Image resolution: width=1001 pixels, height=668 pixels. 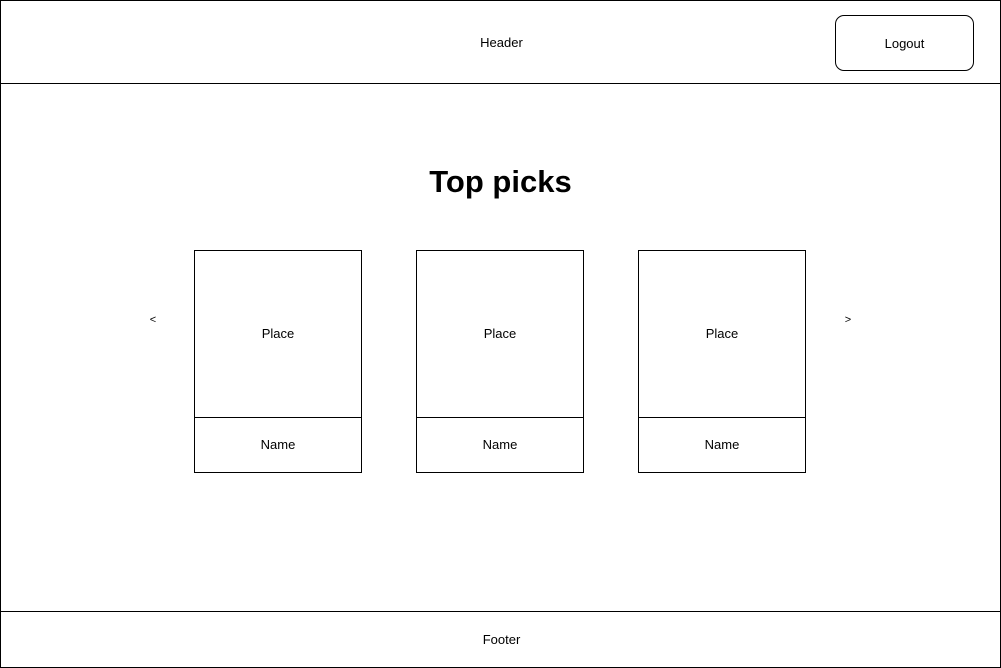 What do you see at coordinates (153, 320) in the screenshot?
I see `carousel-prev-button: <` at bounding box center [153, 320].